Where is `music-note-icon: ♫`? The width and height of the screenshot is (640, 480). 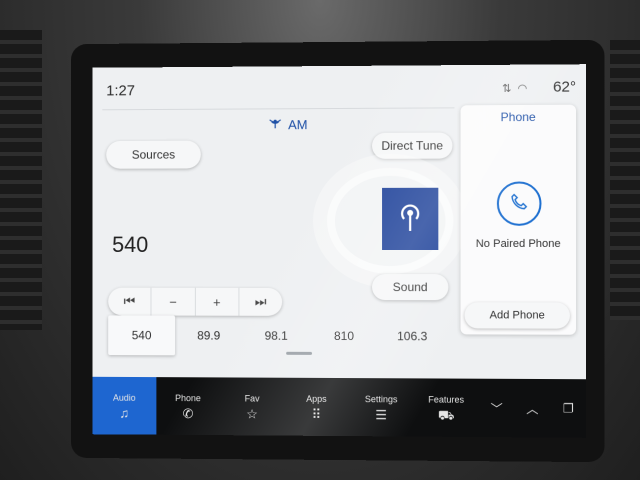 music-note-icon: ♫ is located at coordinates (124, 413).